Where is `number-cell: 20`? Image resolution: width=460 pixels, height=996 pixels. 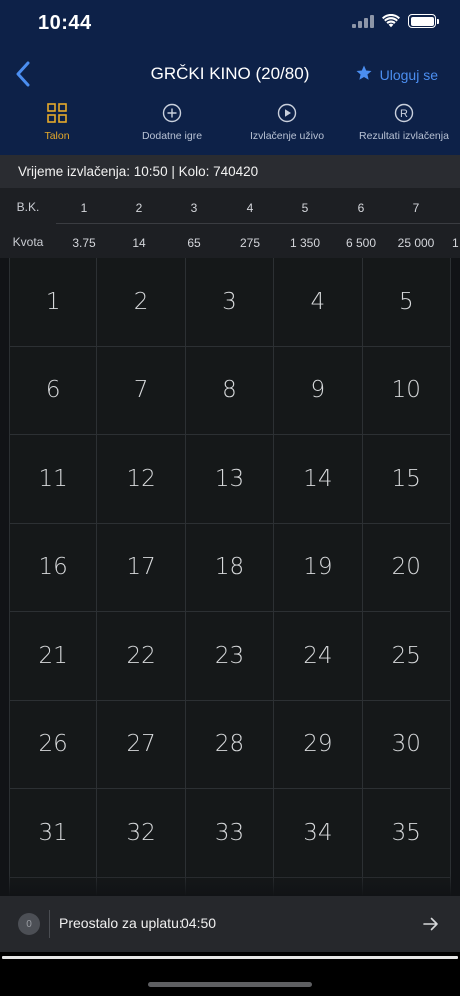 number-cell: 20 is located at coordinates (406, 567).